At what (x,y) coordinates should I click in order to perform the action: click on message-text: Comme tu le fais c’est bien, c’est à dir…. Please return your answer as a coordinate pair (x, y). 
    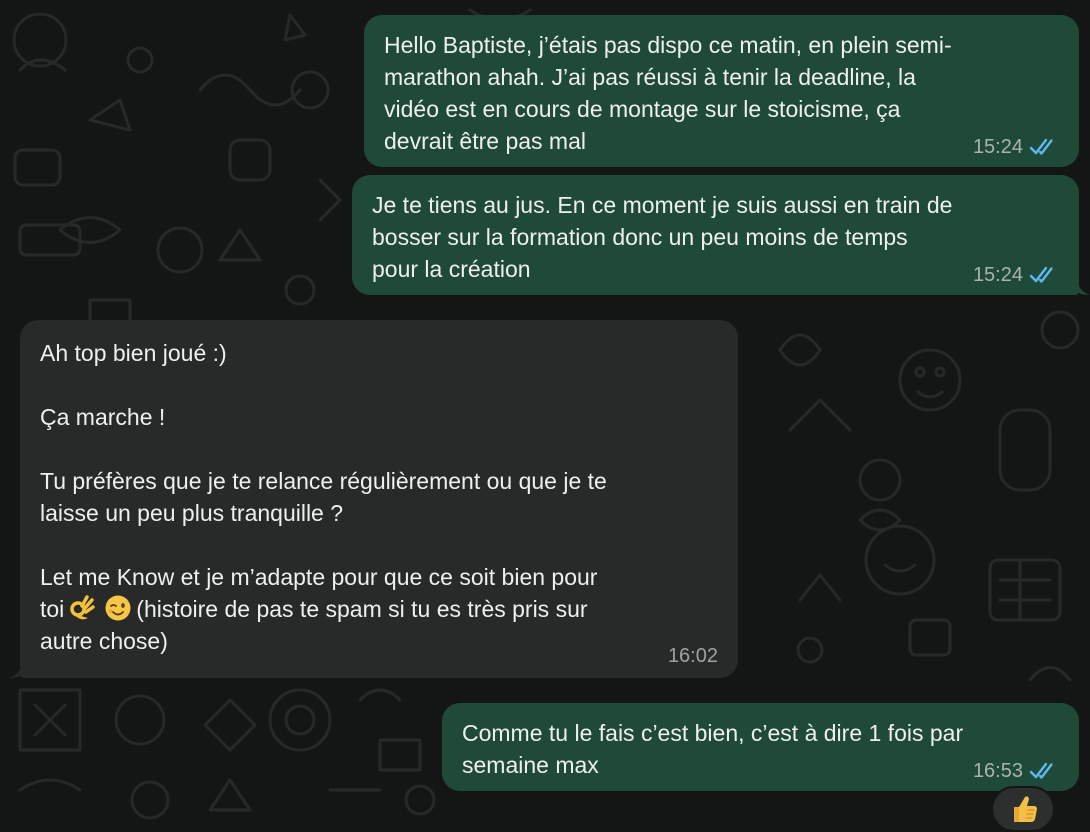
    Looking at the image, I should click on (713, 749).